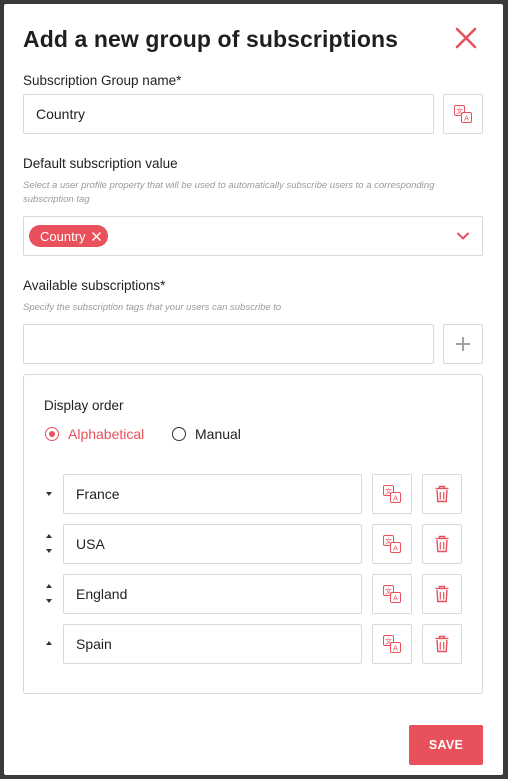  I want to click on radio-circle-unchecked, so click(179, 434).